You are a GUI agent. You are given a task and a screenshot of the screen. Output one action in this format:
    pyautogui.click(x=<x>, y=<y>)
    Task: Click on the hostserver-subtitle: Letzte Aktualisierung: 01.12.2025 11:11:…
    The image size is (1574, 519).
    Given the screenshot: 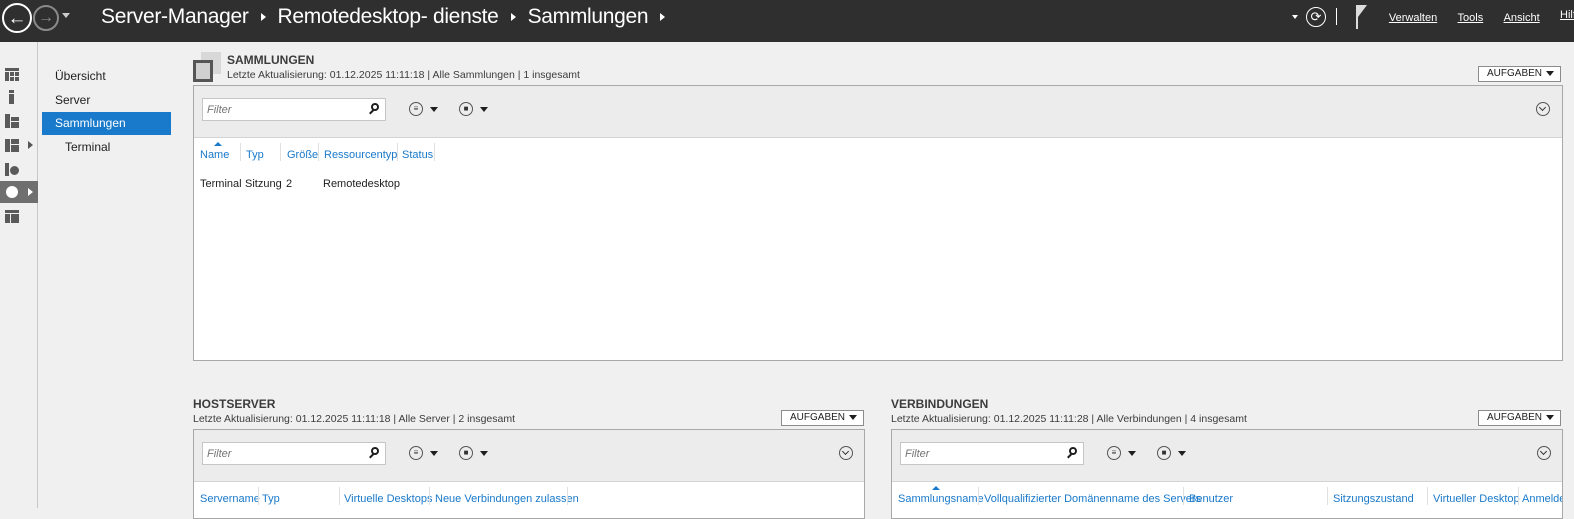 What is the action you would take?
    pyautogui.click(x=354, y=419)
    